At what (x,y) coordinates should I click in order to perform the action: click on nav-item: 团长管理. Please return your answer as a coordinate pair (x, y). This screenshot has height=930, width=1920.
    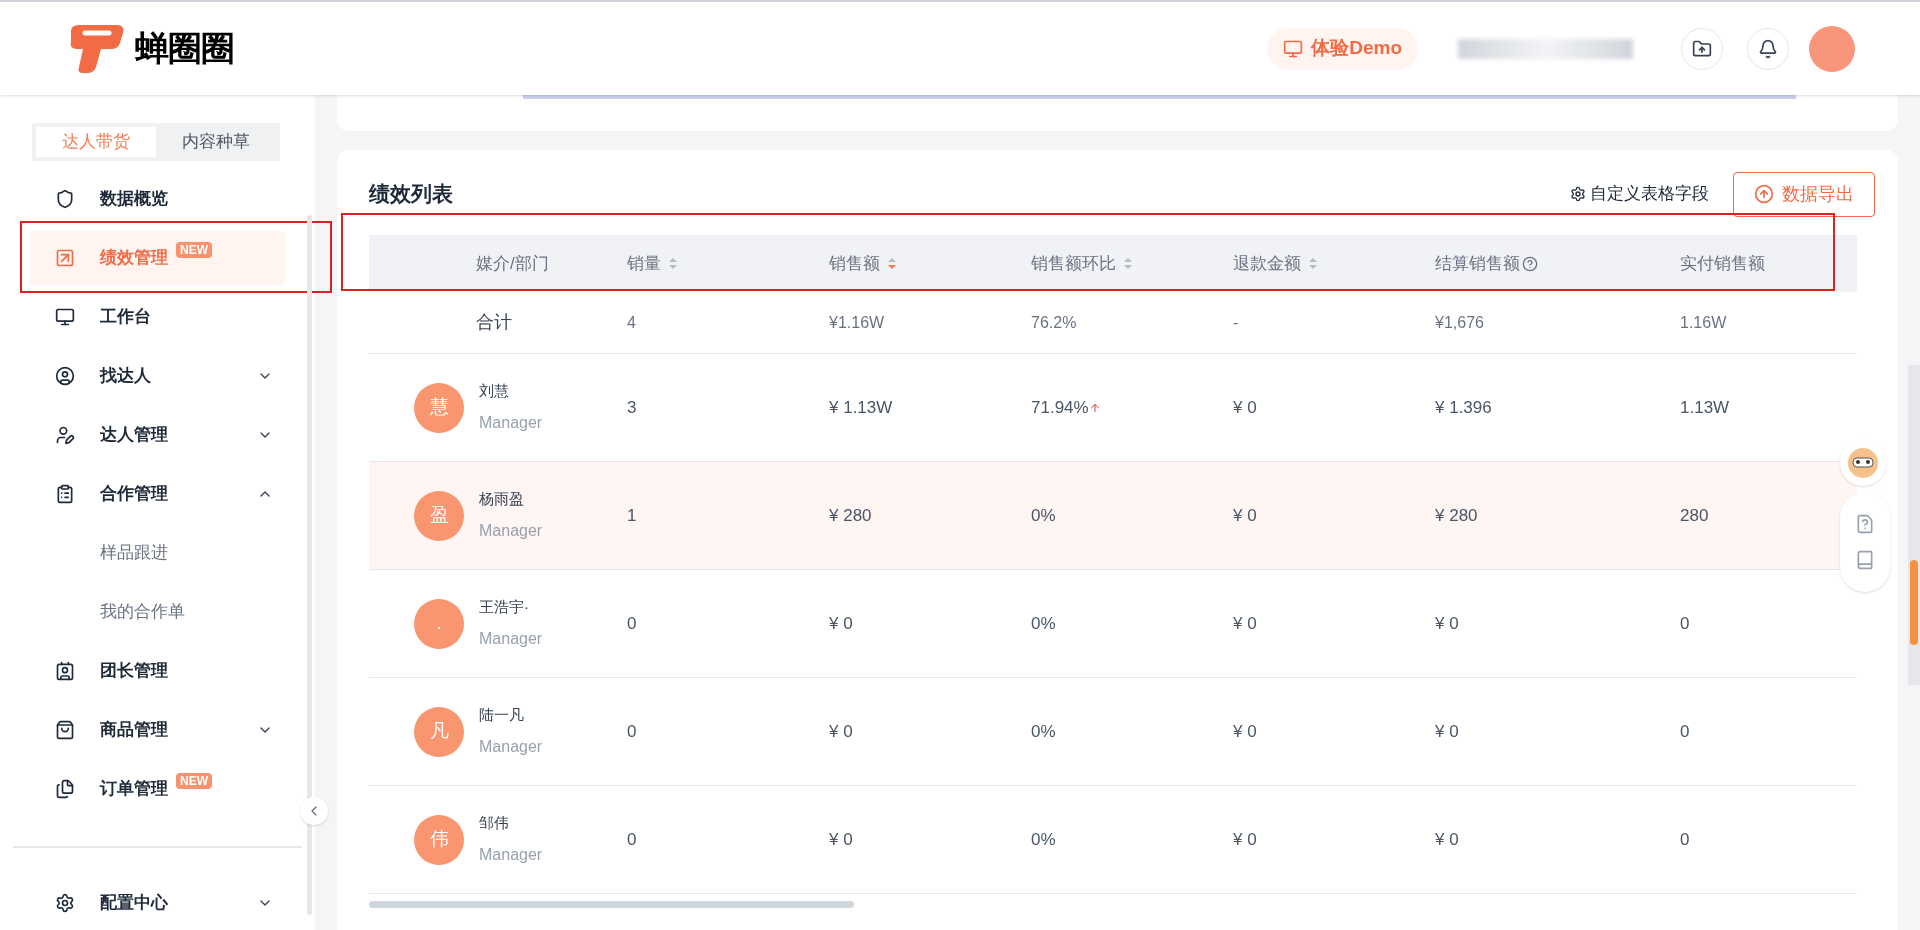
    Looking at the image, I should click on (157, 670).